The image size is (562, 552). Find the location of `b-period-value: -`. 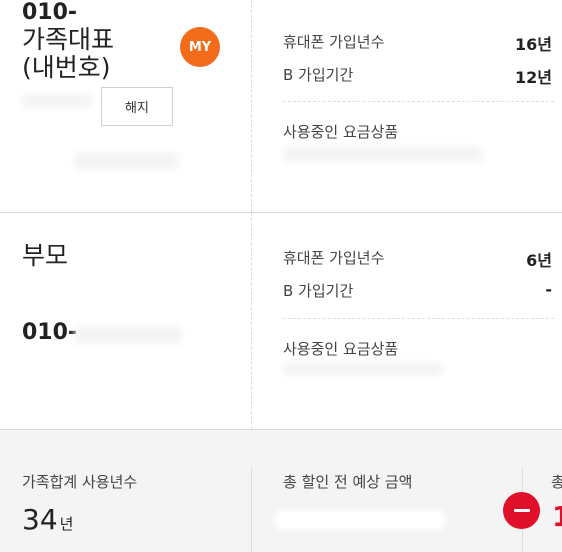

b-period-value: - is located at coordinates (548, 289).